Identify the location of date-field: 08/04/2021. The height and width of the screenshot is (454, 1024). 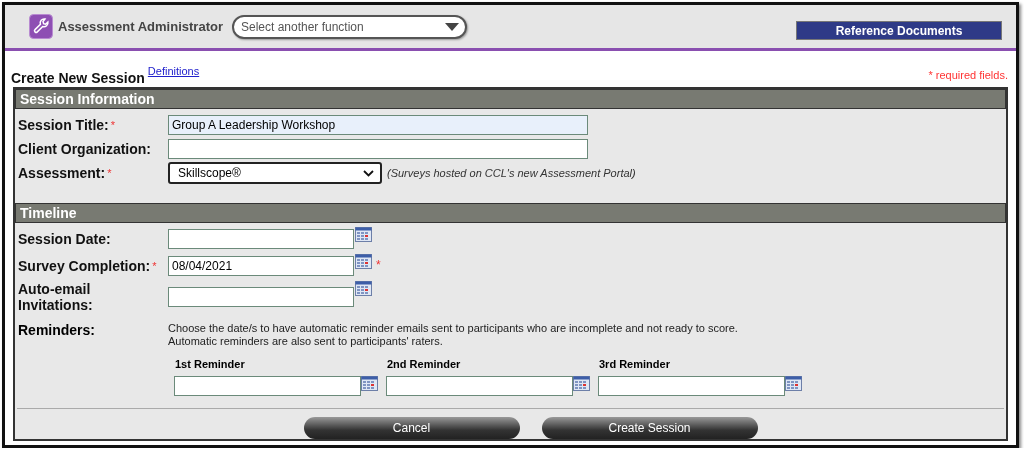
(261, 266).